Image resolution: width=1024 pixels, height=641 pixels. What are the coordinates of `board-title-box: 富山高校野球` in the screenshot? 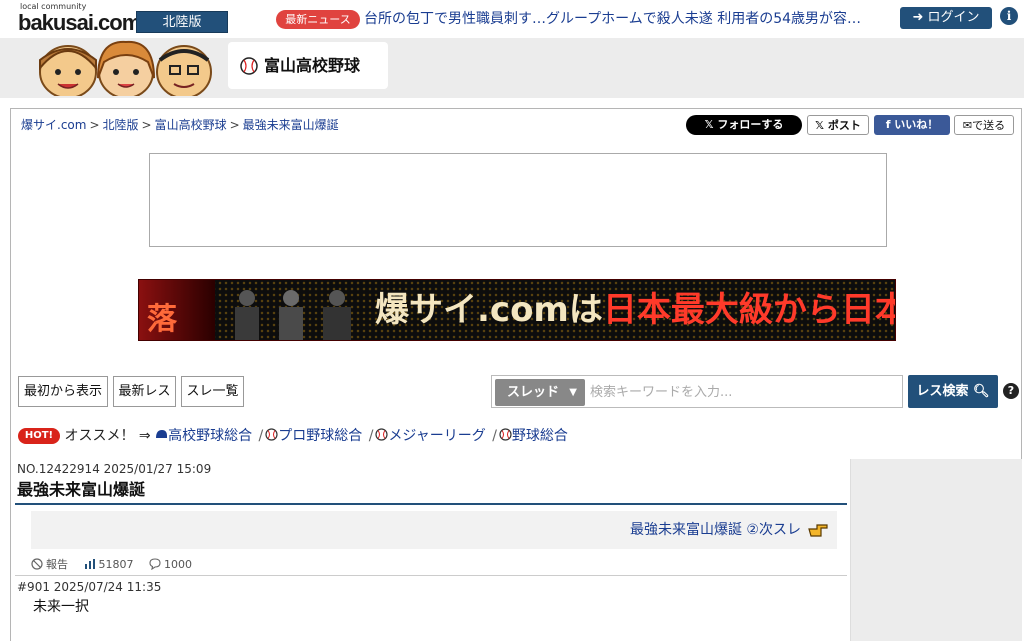 It's located at (308, 65).